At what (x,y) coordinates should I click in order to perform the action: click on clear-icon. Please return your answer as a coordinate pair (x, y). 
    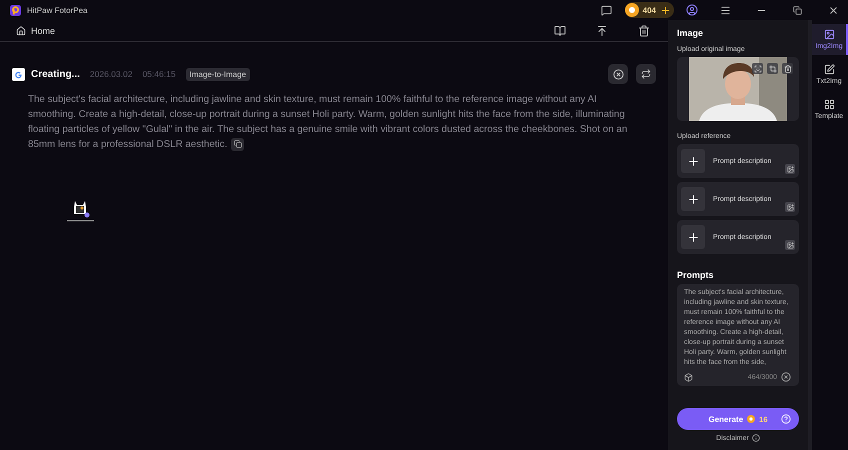
    Looking at the image, I should click on (786, 377).